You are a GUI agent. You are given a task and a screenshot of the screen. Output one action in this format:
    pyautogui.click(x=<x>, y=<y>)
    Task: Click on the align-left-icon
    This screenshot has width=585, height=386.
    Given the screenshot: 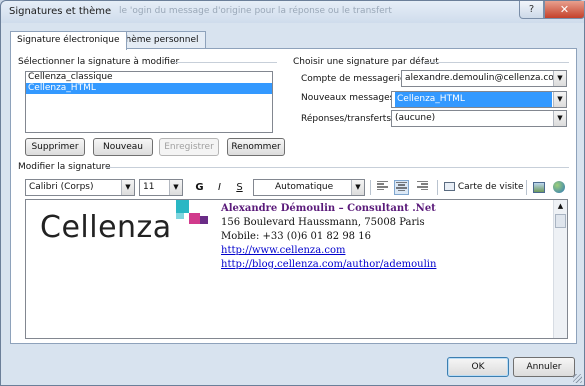 What is the action you would take?
    pyautogui.click(x=382, y=185)
    